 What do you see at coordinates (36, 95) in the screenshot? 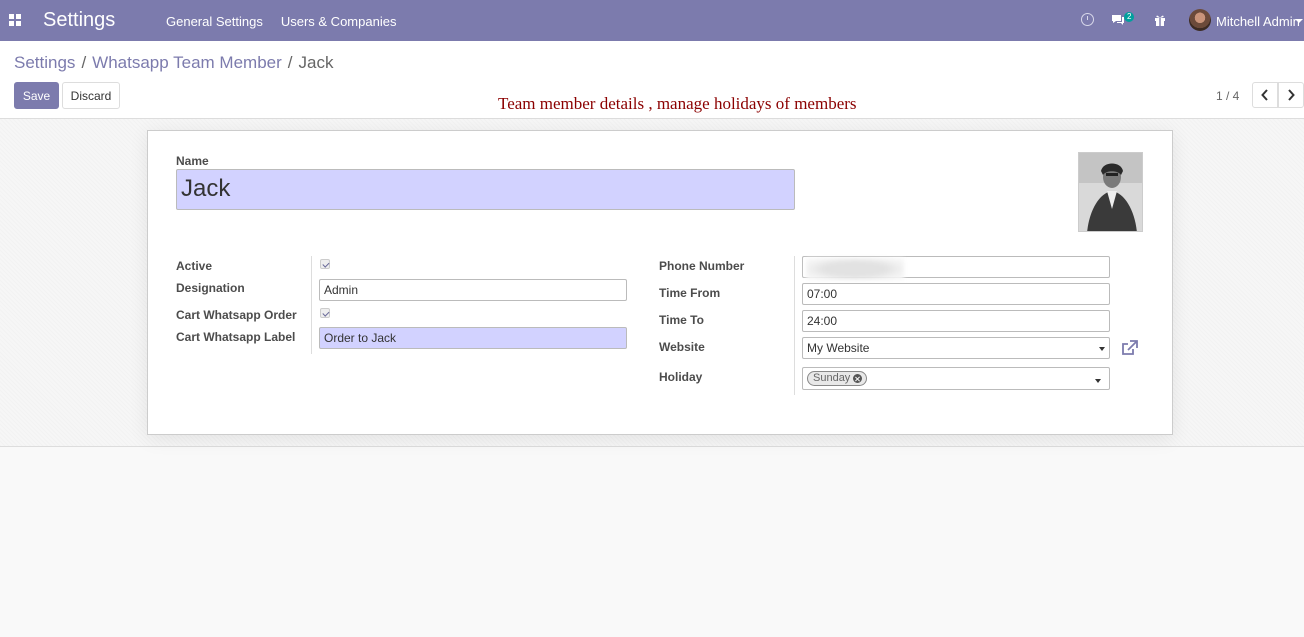
I see `save-button: Save` at bounding box center [36, 95].